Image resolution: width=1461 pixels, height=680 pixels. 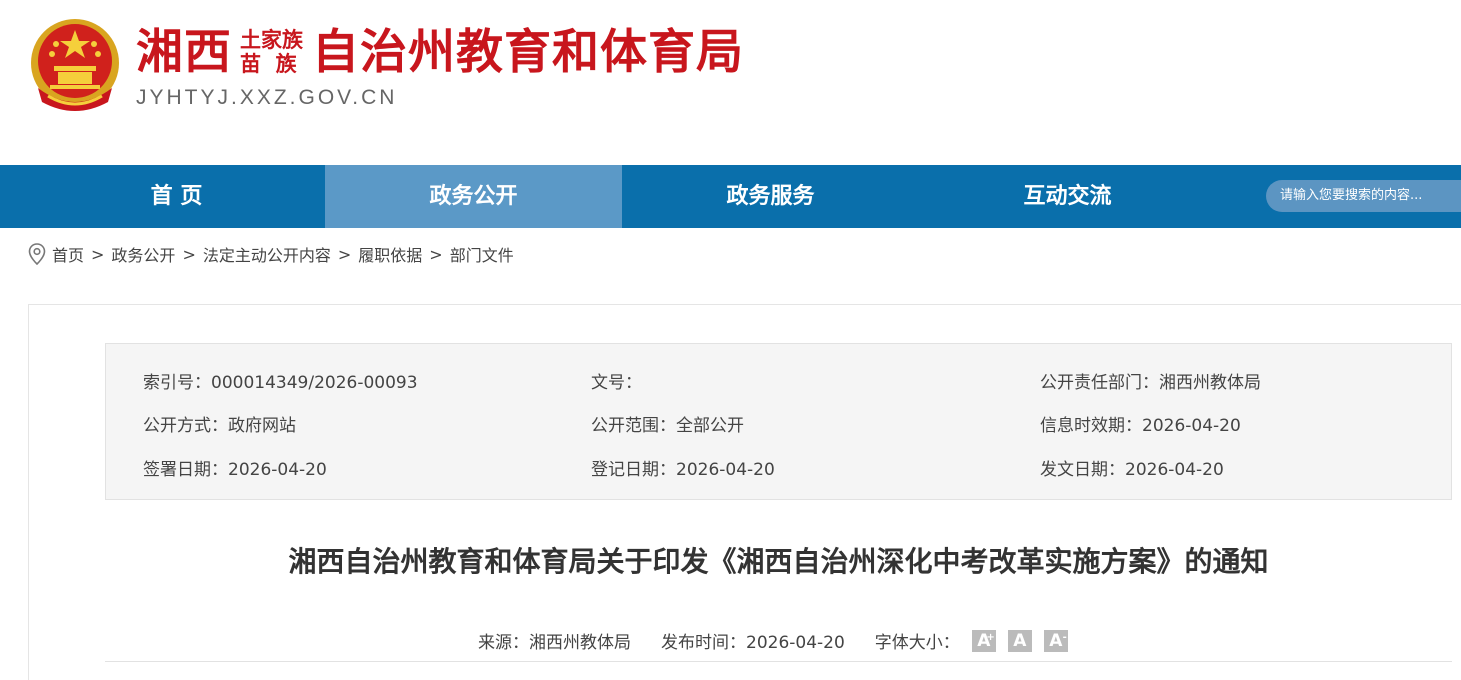 I want to click on site-title-small: 土家族 苗 族, so click(x=271, y=52).